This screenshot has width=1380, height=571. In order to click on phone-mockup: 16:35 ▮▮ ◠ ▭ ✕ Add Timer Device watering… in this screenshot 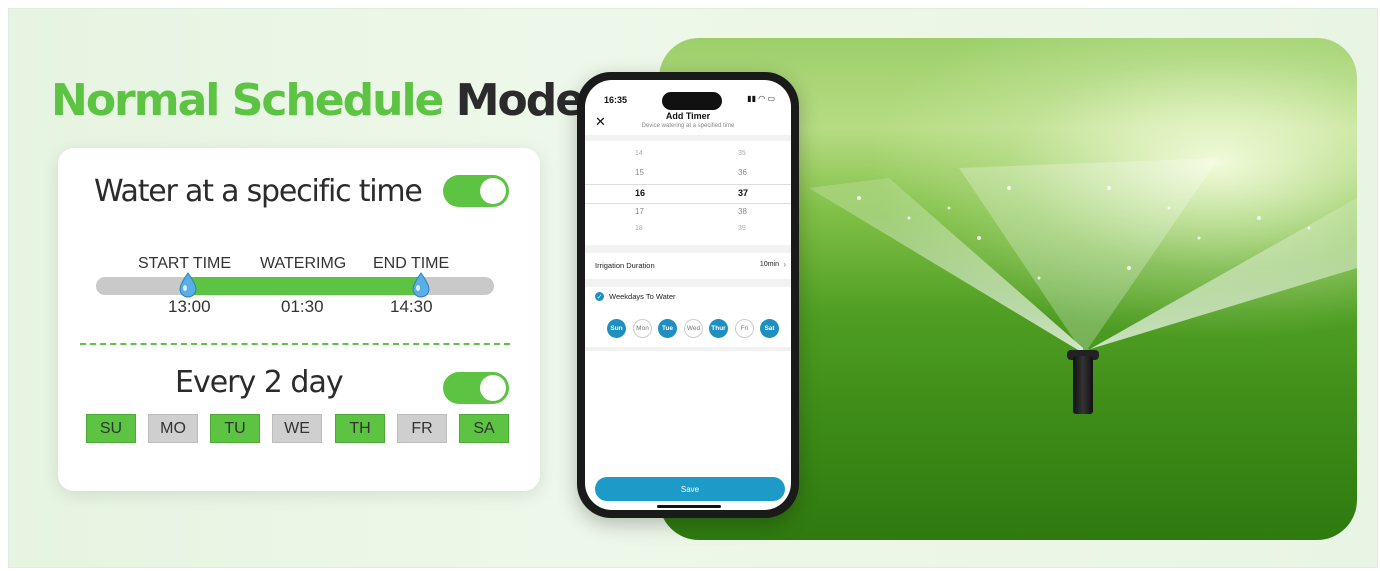, I will do `click(688, 295)`.